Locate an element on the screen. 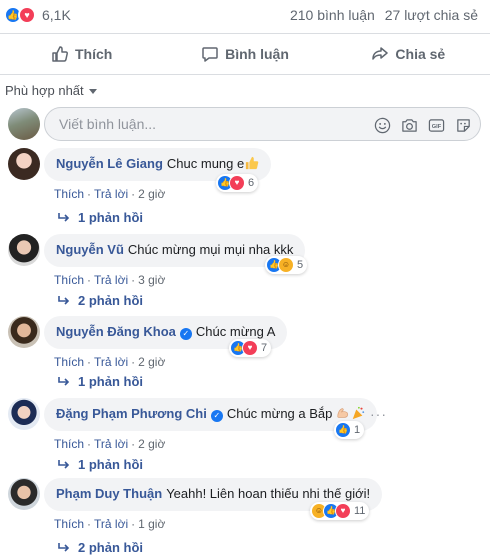  commenter-name: Nguyễn Vũ is located at coordinates (90, 249).